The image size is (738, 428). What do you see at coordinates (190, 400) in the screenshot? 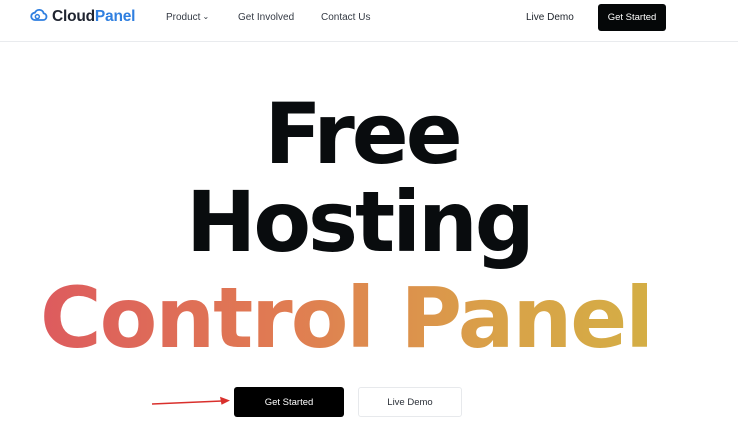
I see `red-arrow-icon` at bounding box center [190, 400].